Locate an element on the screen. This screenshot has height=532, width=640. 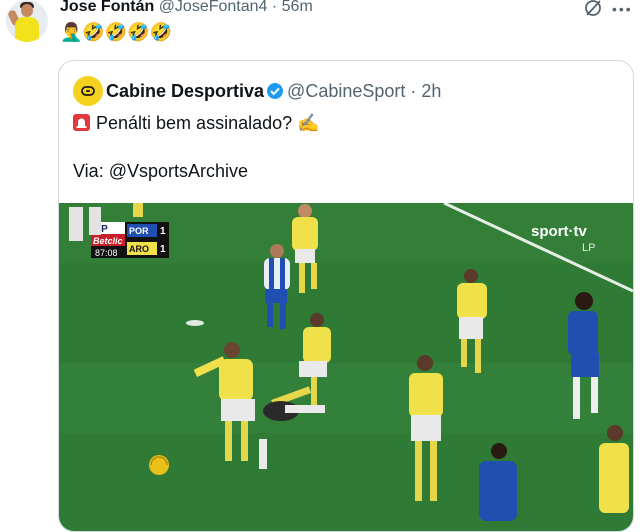
avatar-shirt is located at coordinates (27, 29).